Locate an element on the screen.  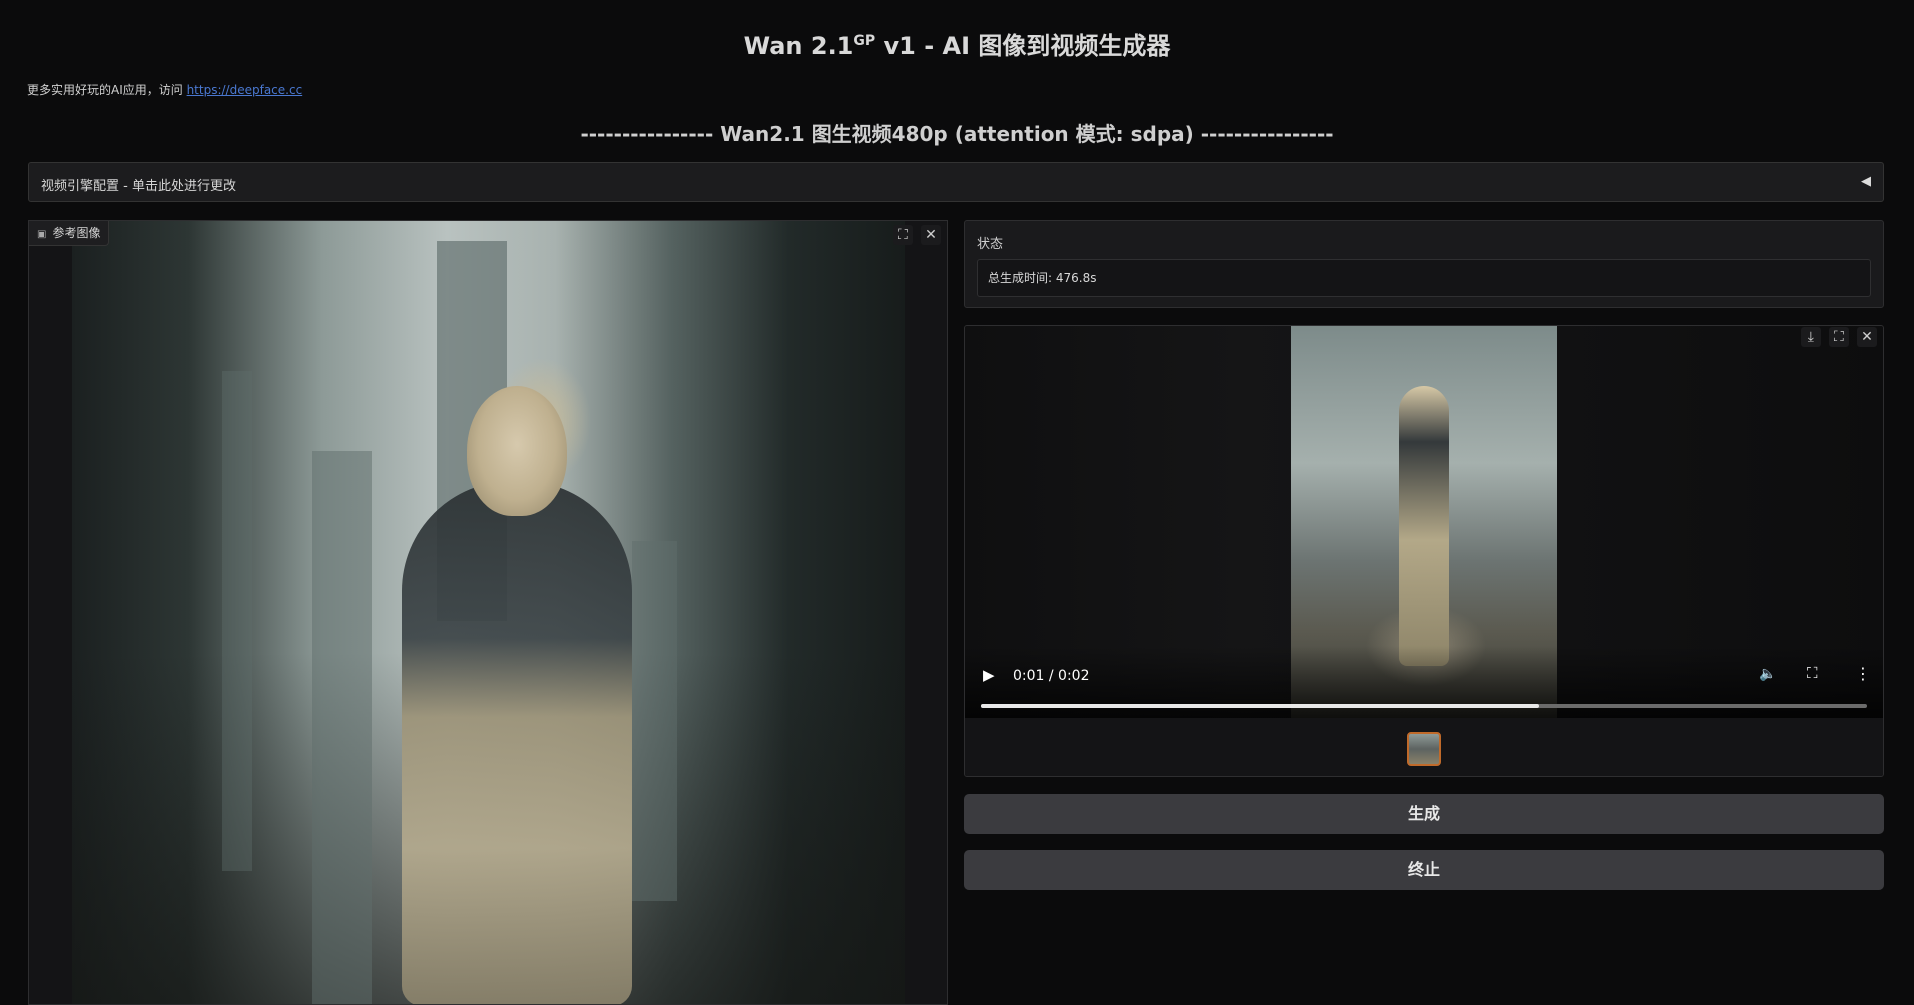
video-progress-bar is located at coordinates (1424, 706).